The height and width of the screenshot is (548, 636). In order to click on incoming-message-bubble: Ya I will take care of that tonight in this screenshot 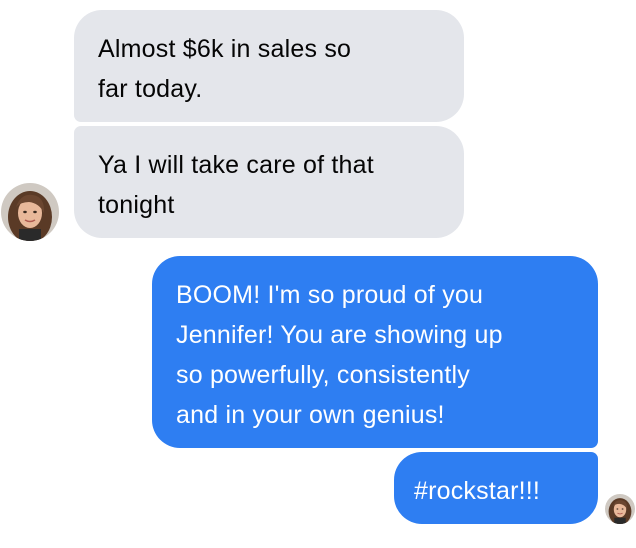, I will do `click(269, 182)`.